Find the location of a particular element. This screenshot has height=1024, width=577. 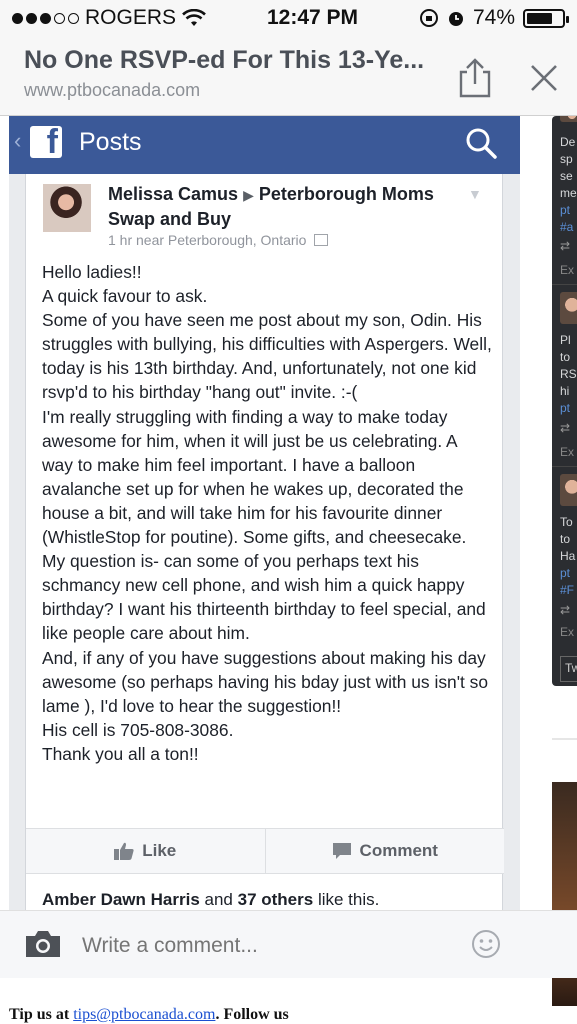

signal-strength-icon is located at coordinates (45, 18).